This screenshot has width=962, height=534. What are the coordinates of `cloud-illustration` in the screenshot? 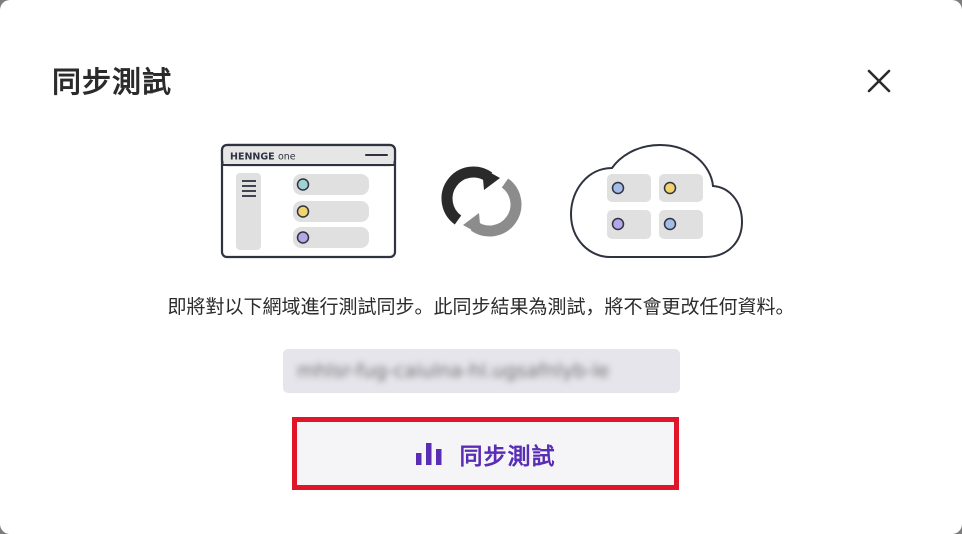 It's located at (656, 200).